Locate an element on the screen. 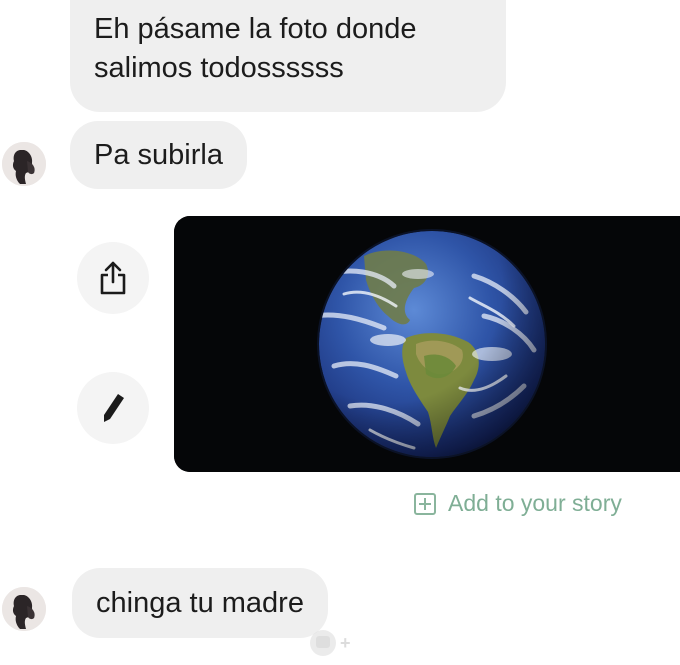 The image size is (680, 665). message-bubble: Pa subirla is located at coordinates (158, 155).